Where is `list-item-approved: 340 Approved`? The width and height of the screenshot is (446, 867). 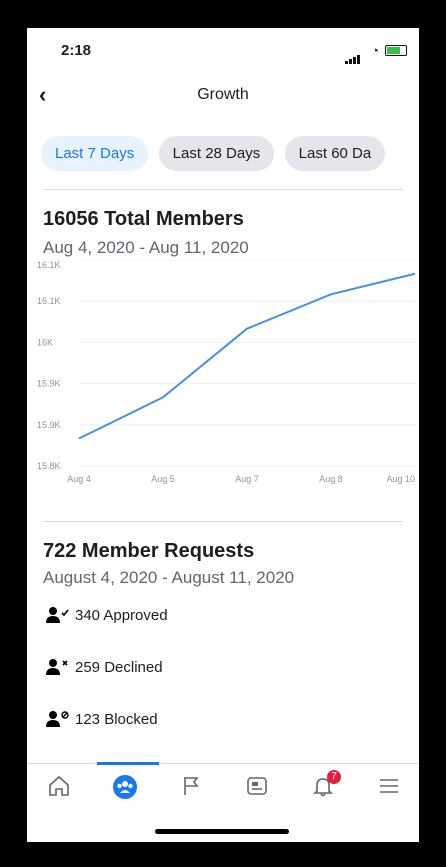
list-item-approved: 340 Approved is located at coordinates (105, 615).